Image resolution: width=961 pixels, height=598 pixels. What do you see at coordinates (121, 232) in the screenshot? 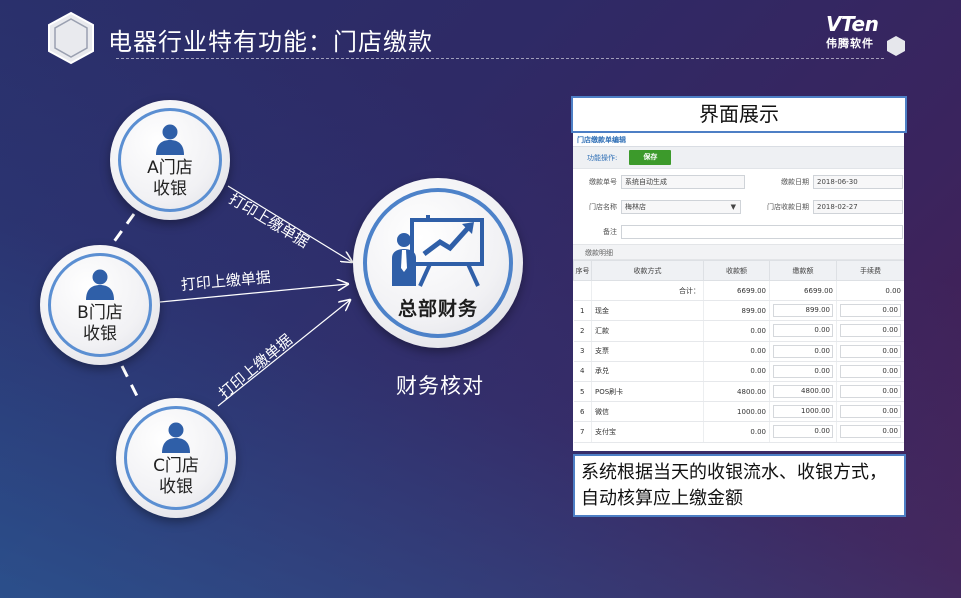
I see `dashed-link-a-b` at bounding box center [121, 232].